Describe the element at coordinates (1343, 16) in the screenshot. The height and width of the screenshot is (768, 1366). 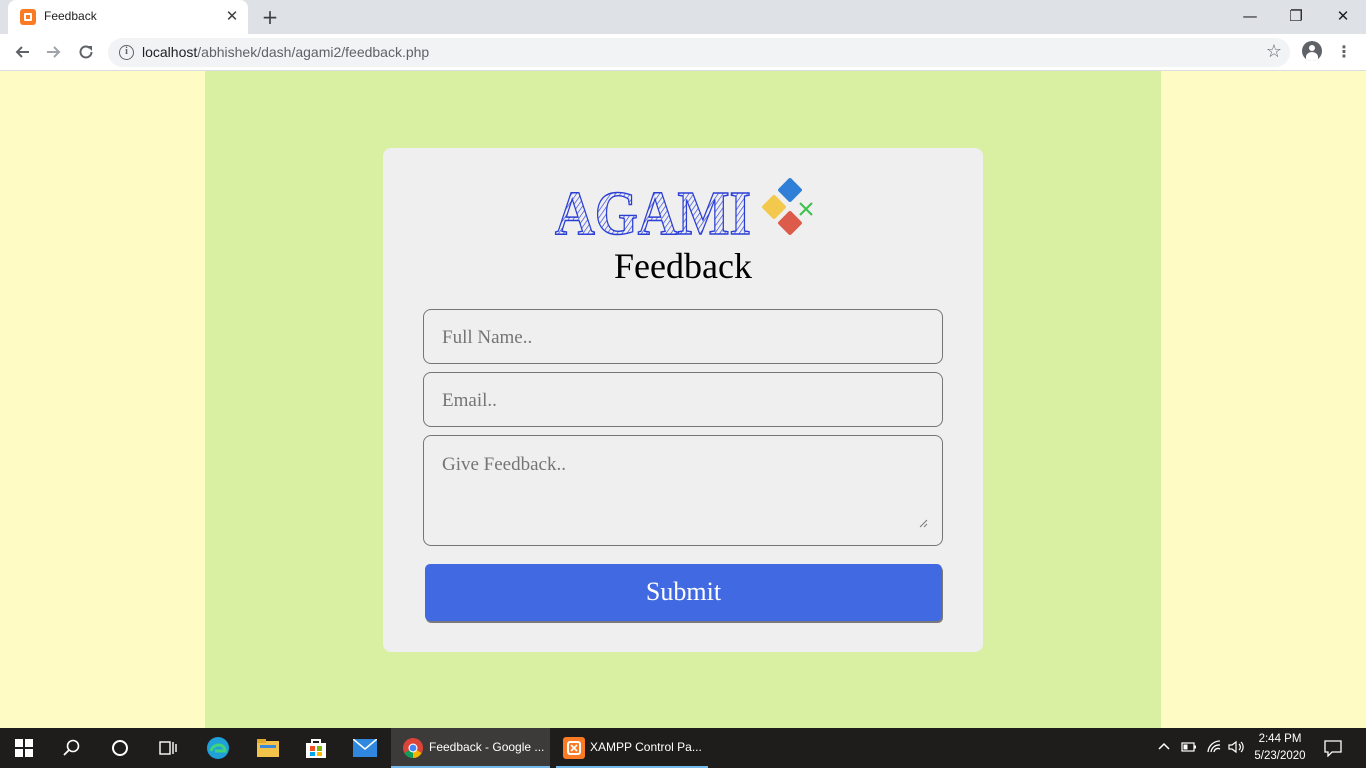
I see `close-window-button: ✕` at that location.